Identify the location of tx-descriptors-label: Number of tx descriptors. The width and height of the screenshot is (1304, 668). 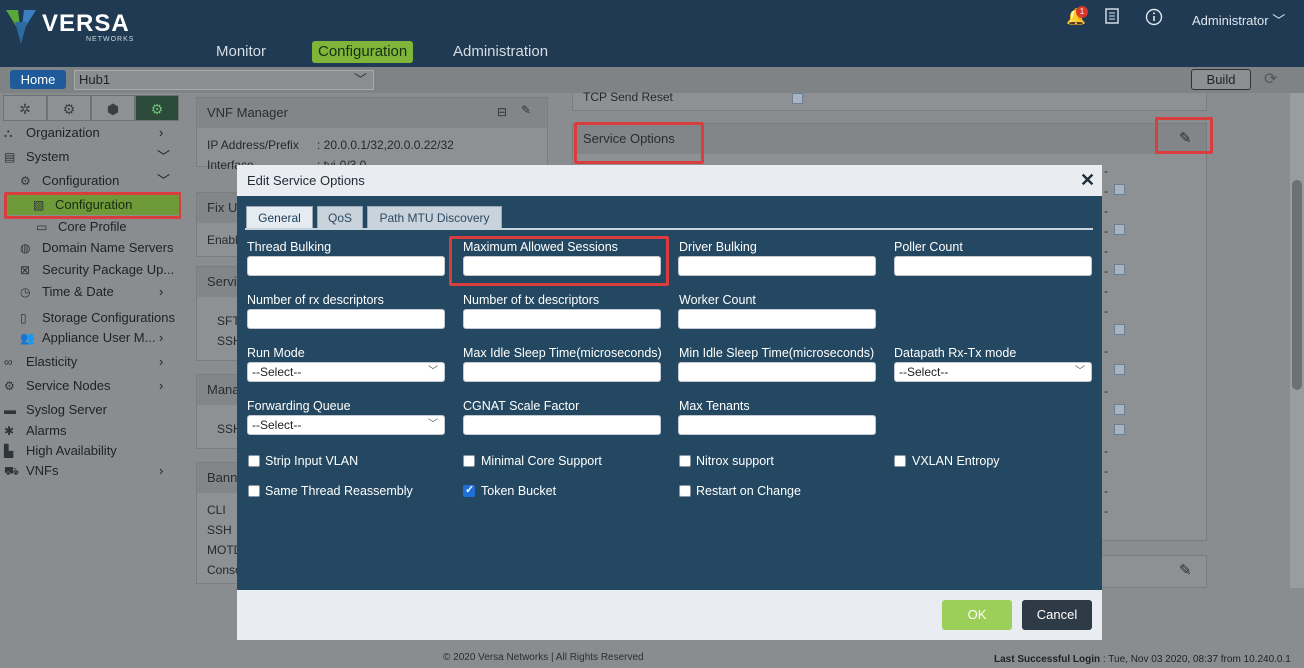
(531, 300).